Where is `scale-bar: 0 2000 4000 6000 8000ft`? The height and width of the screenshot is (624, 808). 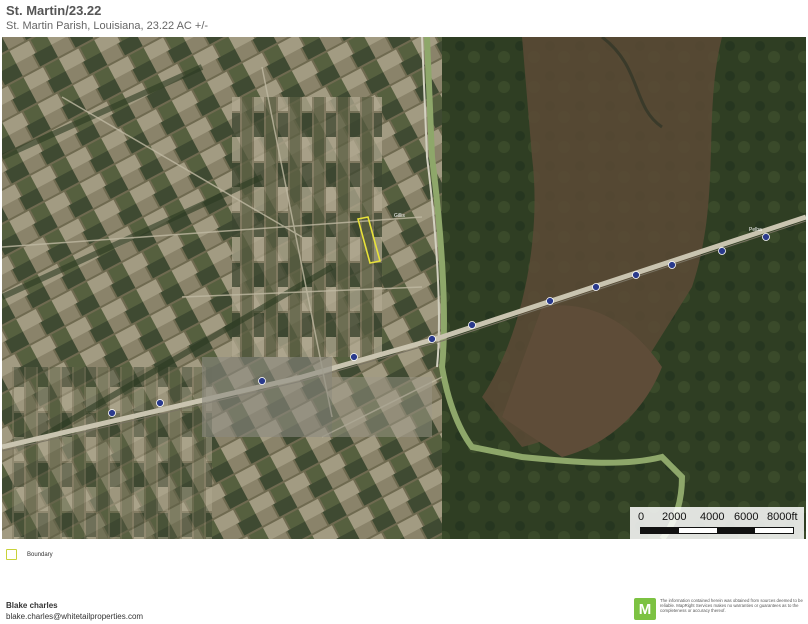
scale-bar: 0 2000 4000 6000 8000ft is located at coordinates (717, 523).